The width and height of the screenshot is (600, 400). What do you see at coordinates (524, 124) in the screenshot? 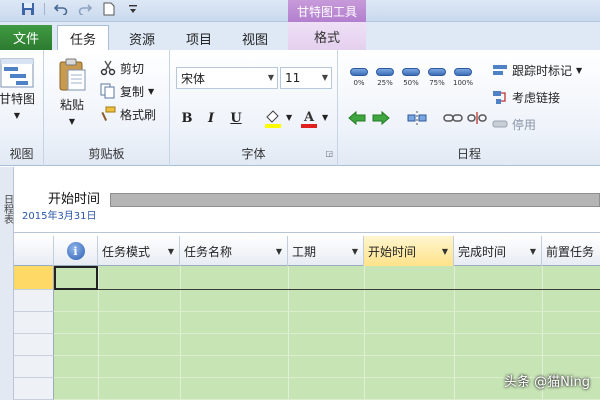
I see `inactivate-label: 停用` at bounding box center [524, 124].